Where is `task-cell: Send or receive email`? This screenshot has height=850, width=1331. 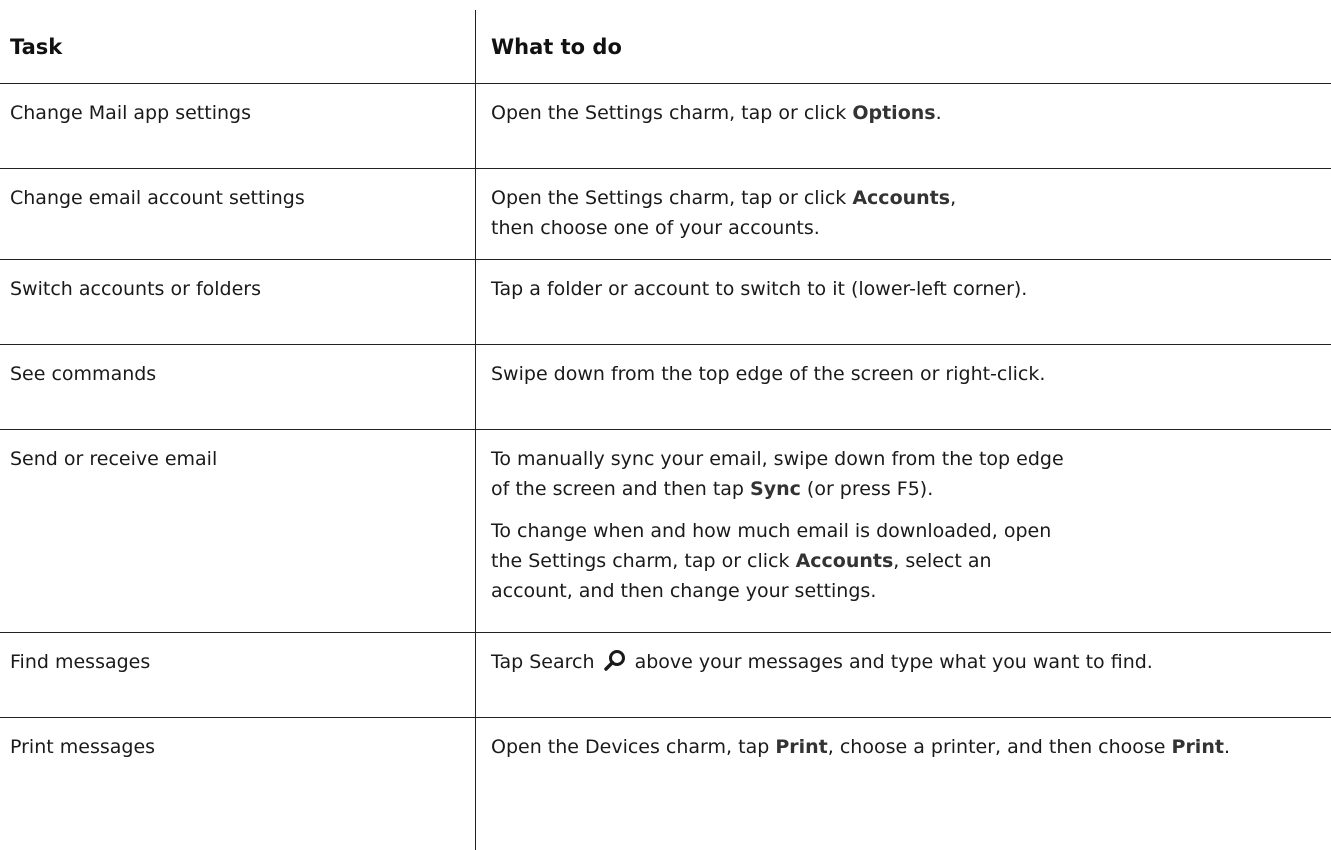 task-cell: Send or receive email is located at coordinates (114, 459).